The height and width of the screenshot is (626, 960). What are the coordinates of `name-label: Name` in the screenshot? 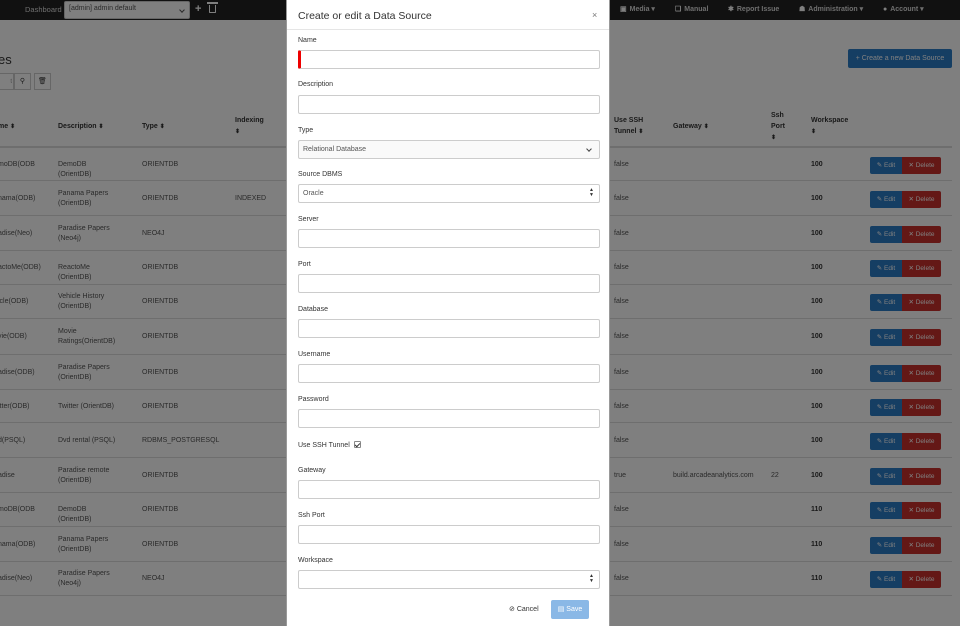 It's located at (307, 40).